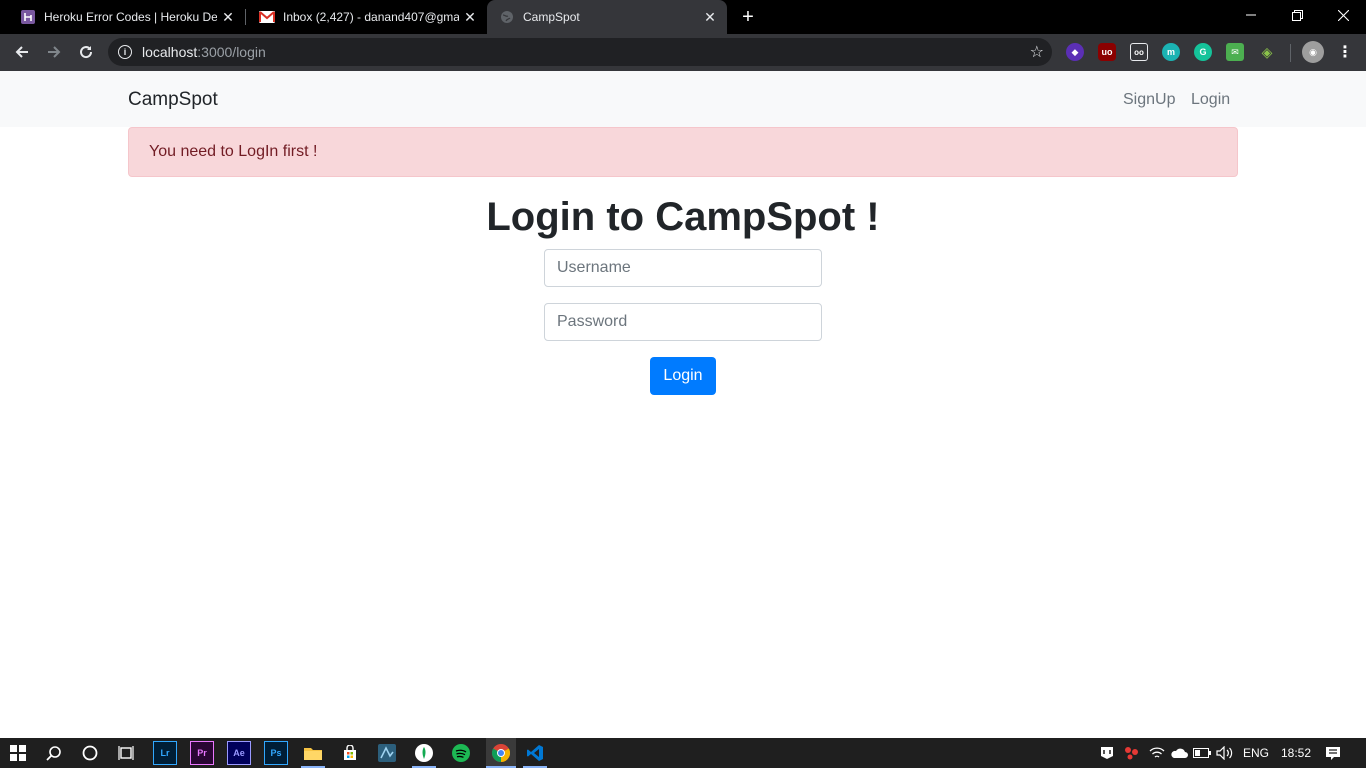 The width and height of the screenshot is (1366, 768). Describe the element at coordinates (1225, 753) in the screenshot. I see `volume-icon` at that location.